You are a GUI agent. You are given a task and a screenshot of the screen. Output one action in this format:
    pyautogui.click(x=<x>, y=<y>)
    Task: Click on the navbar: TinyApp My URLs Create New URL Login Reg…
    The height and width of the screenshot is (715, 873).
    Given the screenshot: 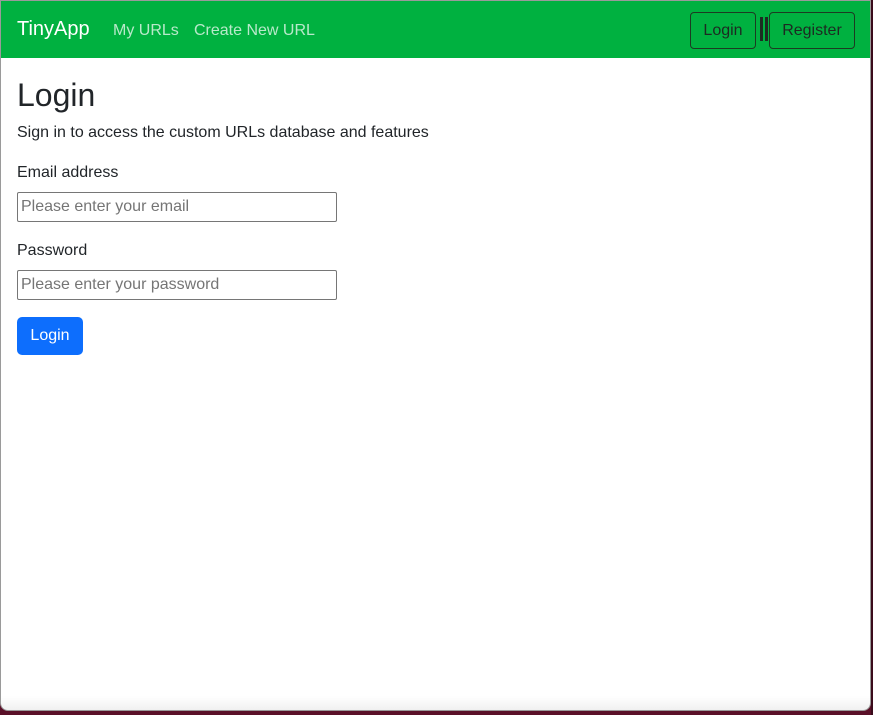 What is the action you would take?
    pyautogui.click(x=435, y=29)
    